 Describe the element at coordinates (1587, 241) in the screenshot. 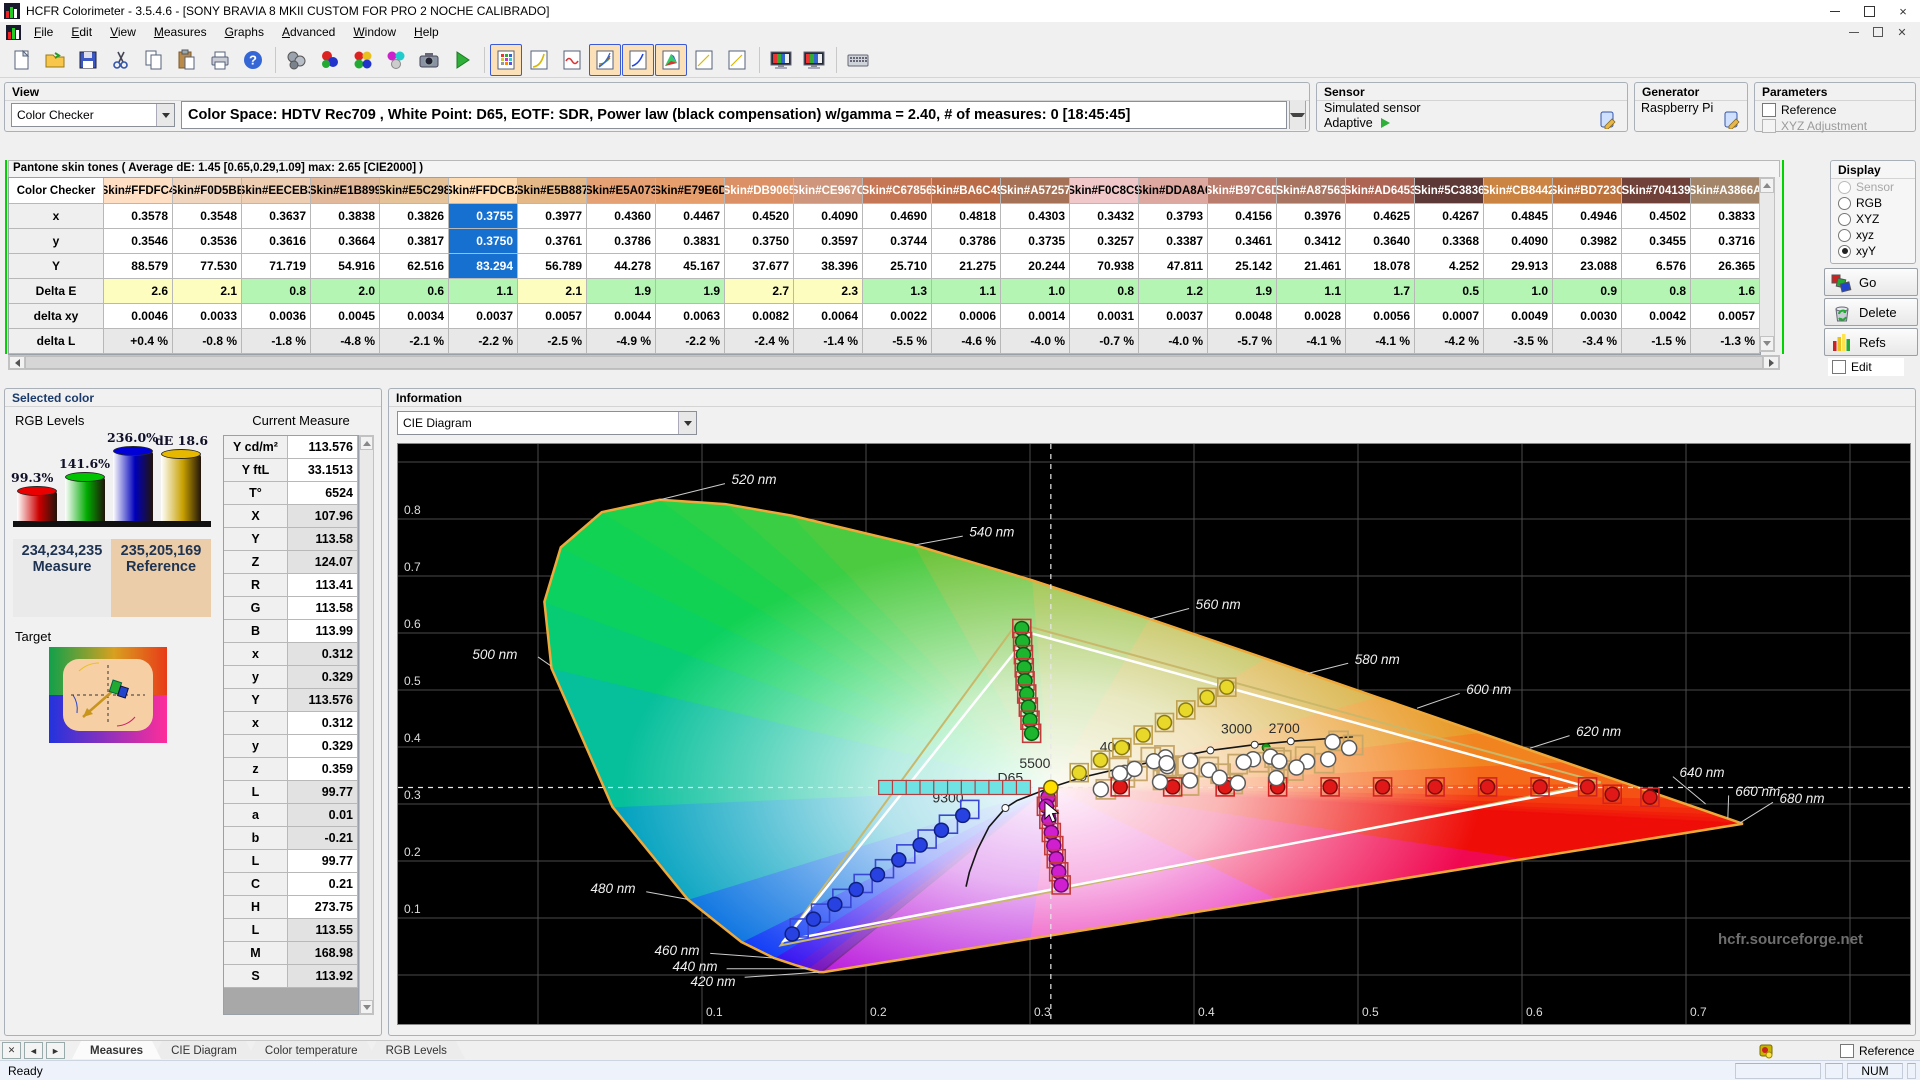

I see `measure-cell: 0.3982` at that location.